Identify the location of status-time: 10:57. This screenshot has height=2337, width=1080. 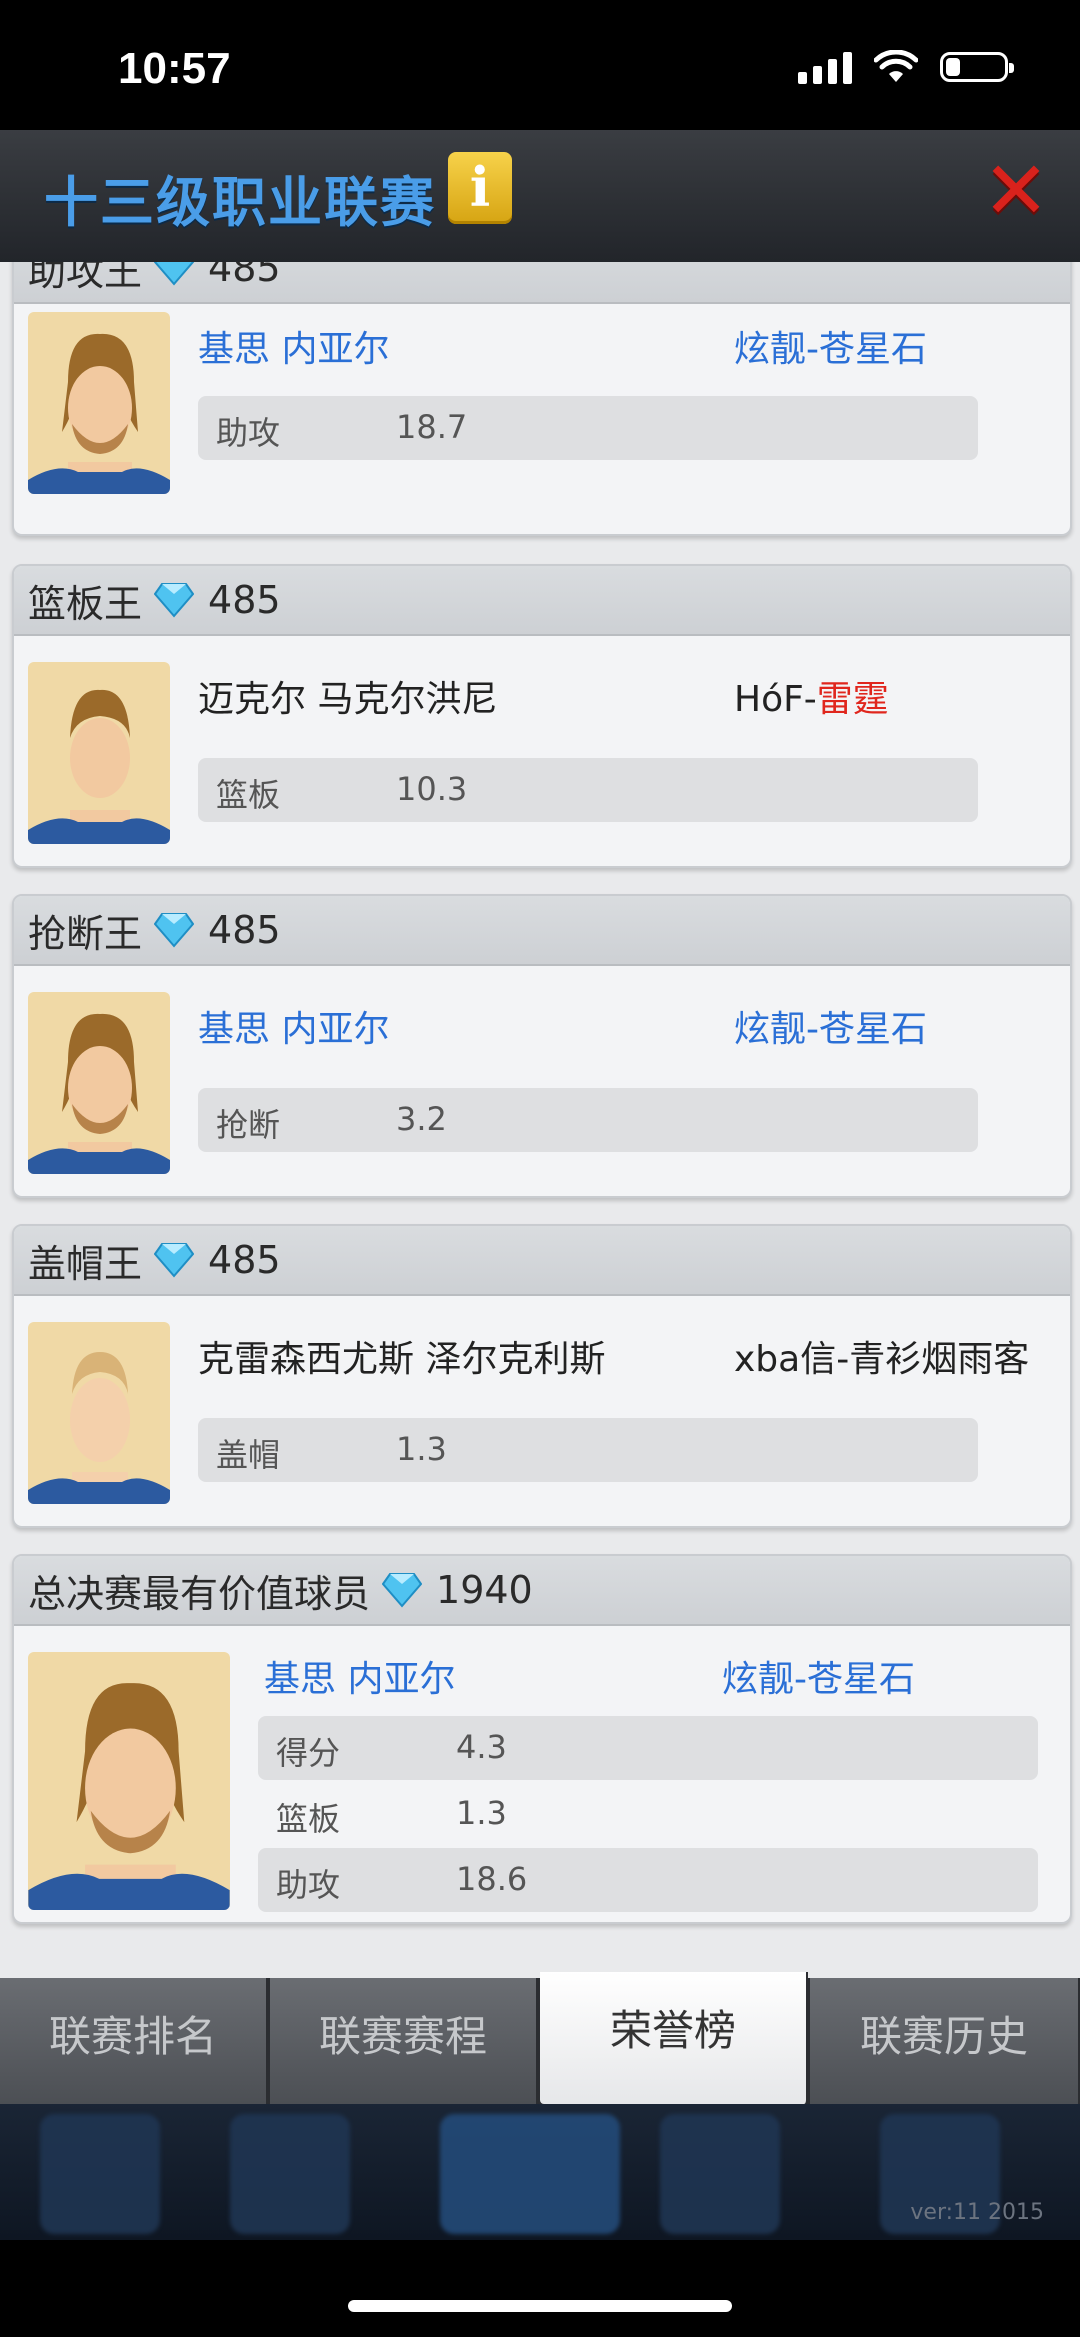
(174, 68).